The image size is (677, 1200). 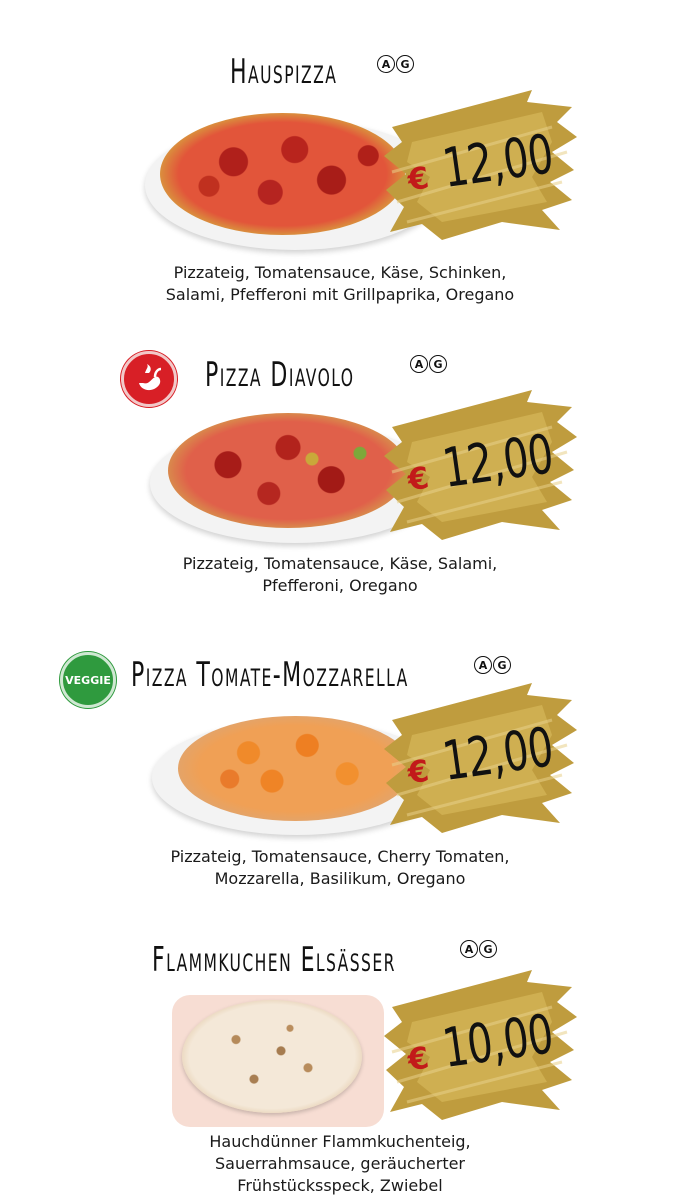 I want to click on description-line: Hauchdünner Flammkuchenteig,, so click(x=340, y=1141).